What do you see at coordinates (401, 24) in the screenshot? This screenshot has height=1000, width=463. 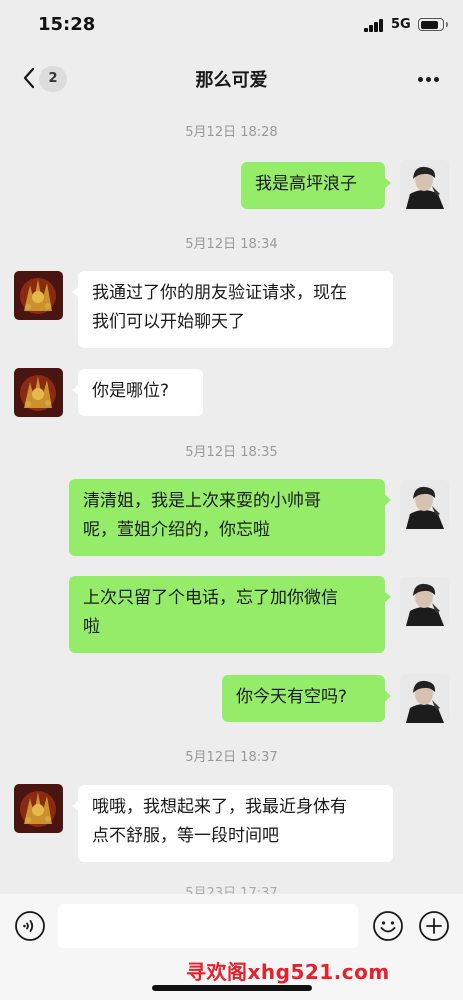 I see `network-label: 5G` at bounding box center [401, 24].